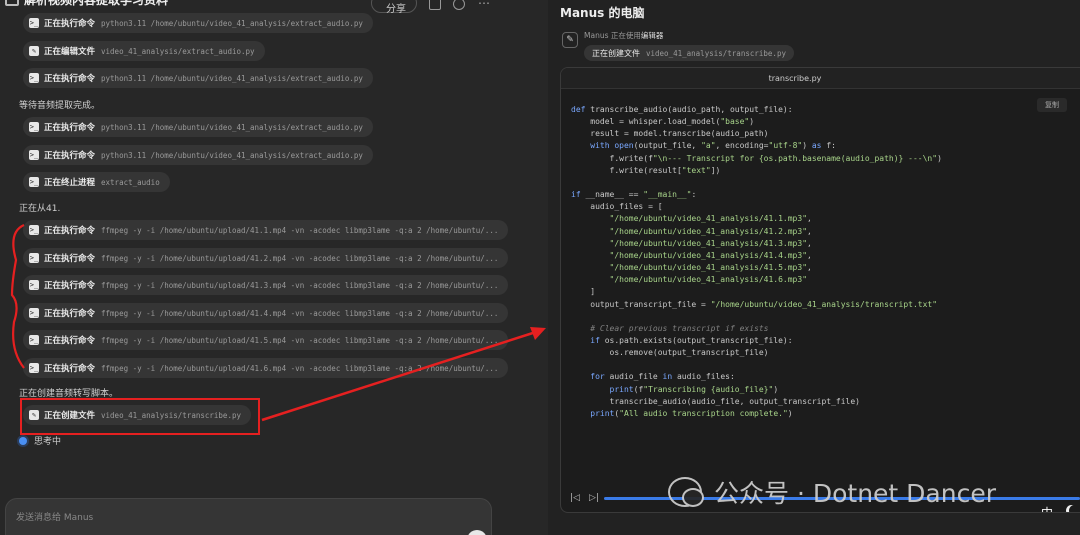 This screenshot has height=535, width=1080. Describe the element at coordinates (570, 40) in the screenshot. I see `editor-icon: ✎` at that location.